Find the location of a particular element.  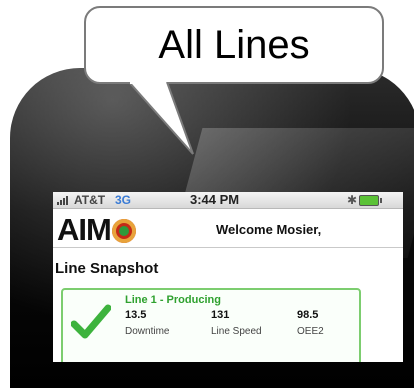

logo-target-icon is located at coordinates (123, 231).